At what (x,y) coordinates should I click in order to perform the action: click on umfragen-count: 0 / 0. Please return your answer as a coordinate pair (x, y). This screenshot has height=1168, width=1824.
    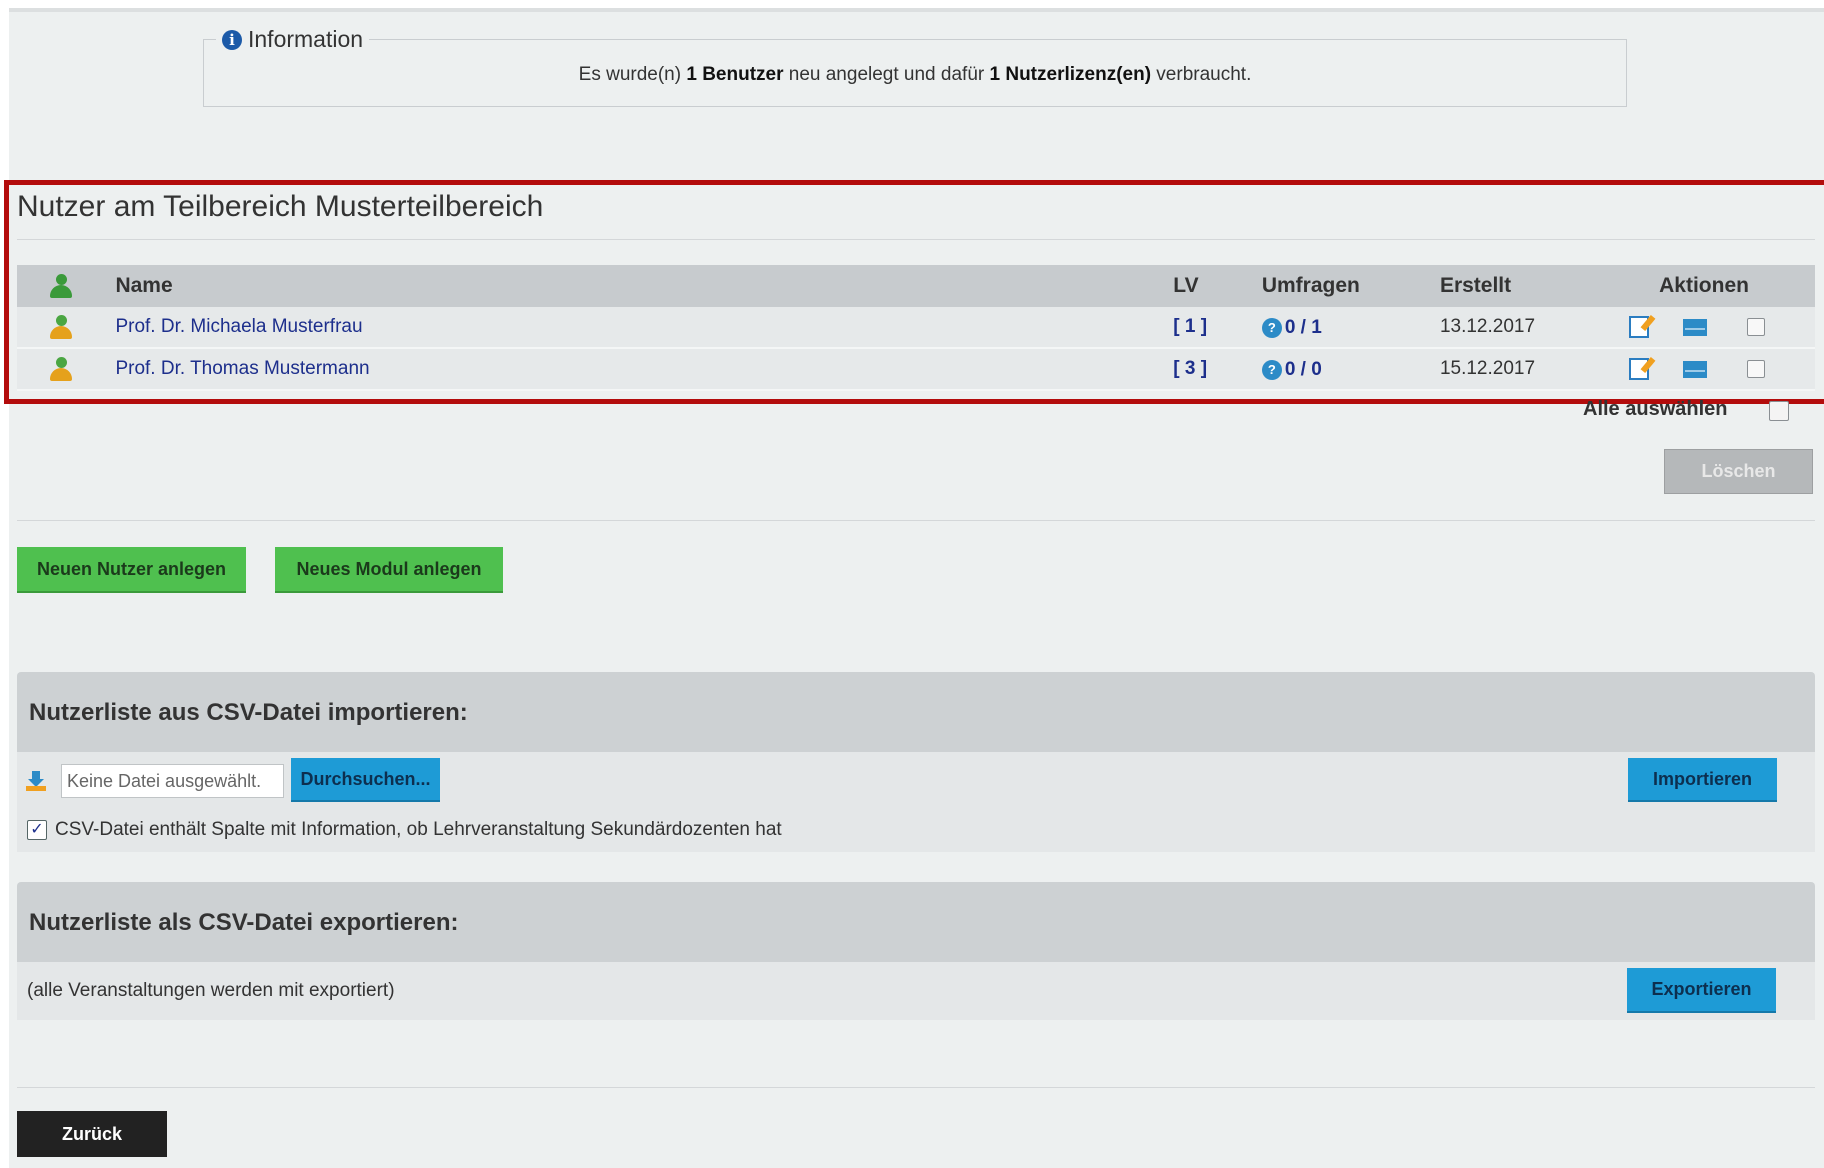
    Looking at the image, I should click on (1303, 369).